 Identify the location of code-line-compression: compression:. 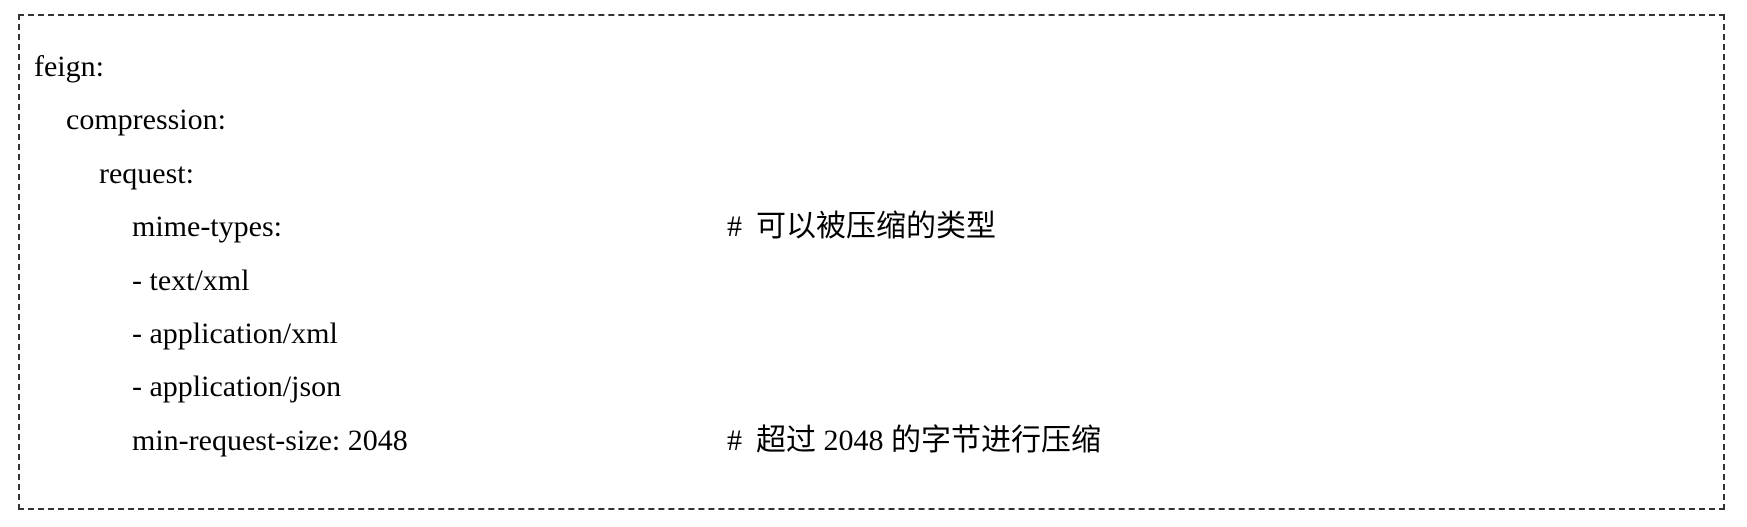
(871, 120).